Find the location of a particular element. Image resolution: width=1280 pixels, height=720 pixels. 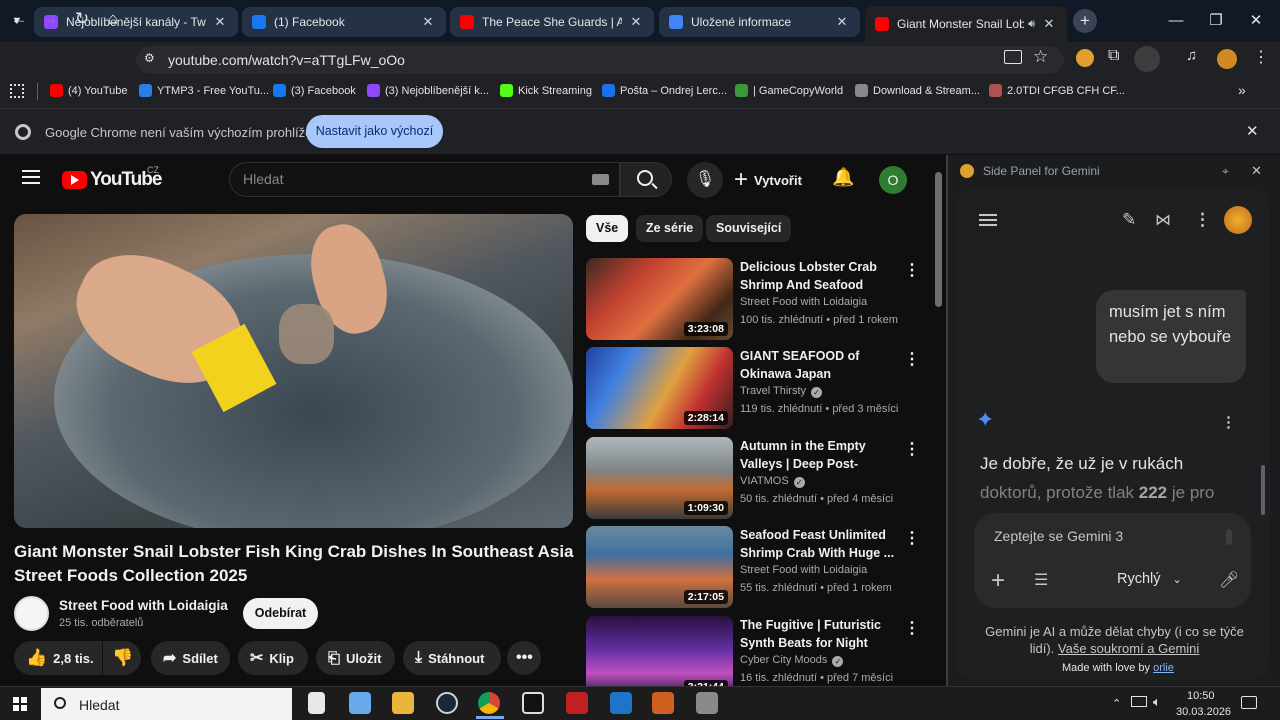

share-button: ➦ Sdílet is located at coordinates (190, 658).